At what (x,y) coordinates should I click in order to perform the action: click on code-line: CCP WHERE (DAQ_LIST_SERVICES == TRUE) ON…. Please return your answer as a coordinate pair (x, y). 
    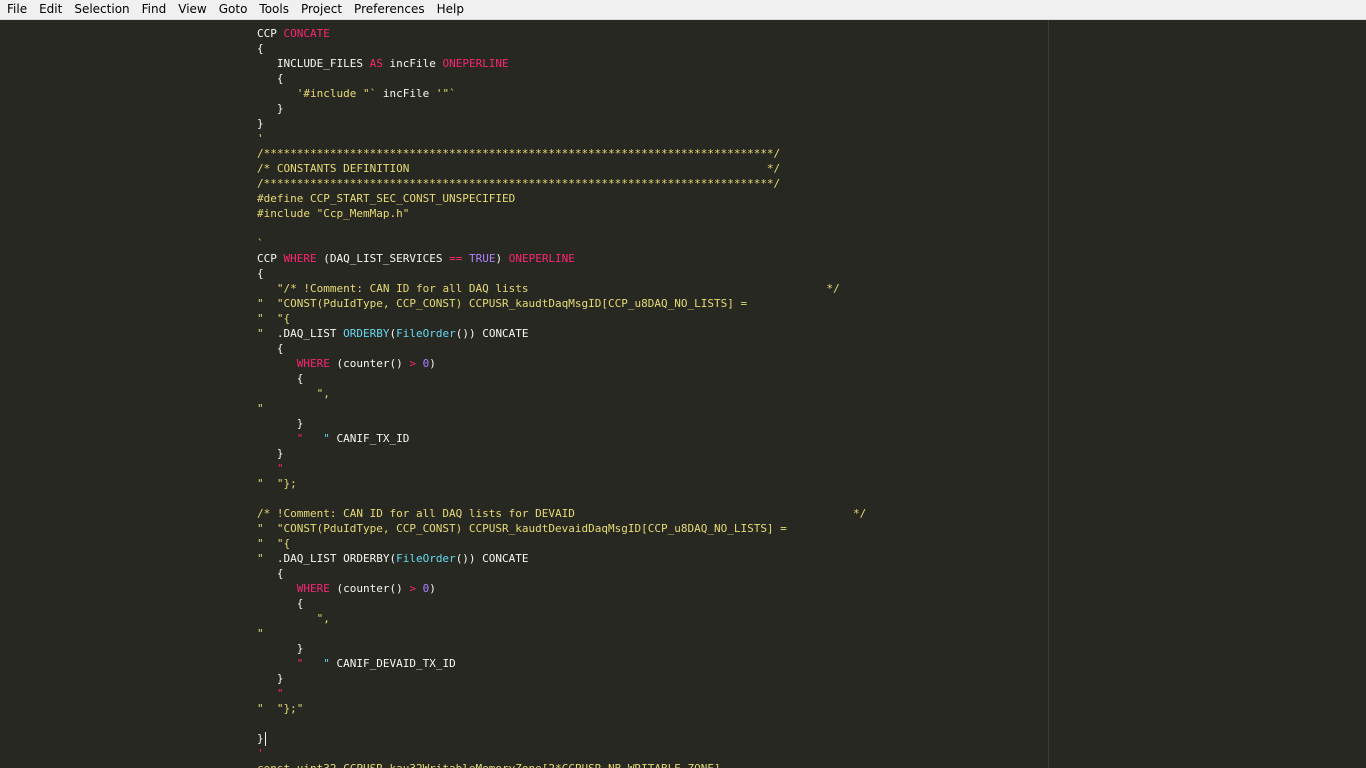
    Looking at the image, I should click on (561, 258).